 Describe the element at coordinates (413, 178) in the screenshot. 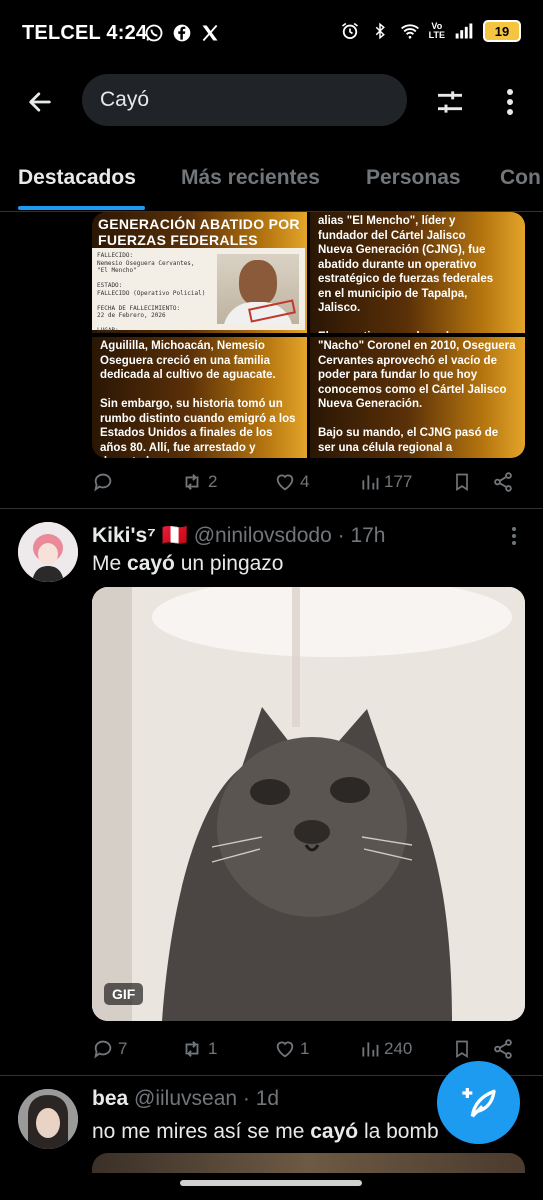

I see `tab-personas: Personas` at that location.